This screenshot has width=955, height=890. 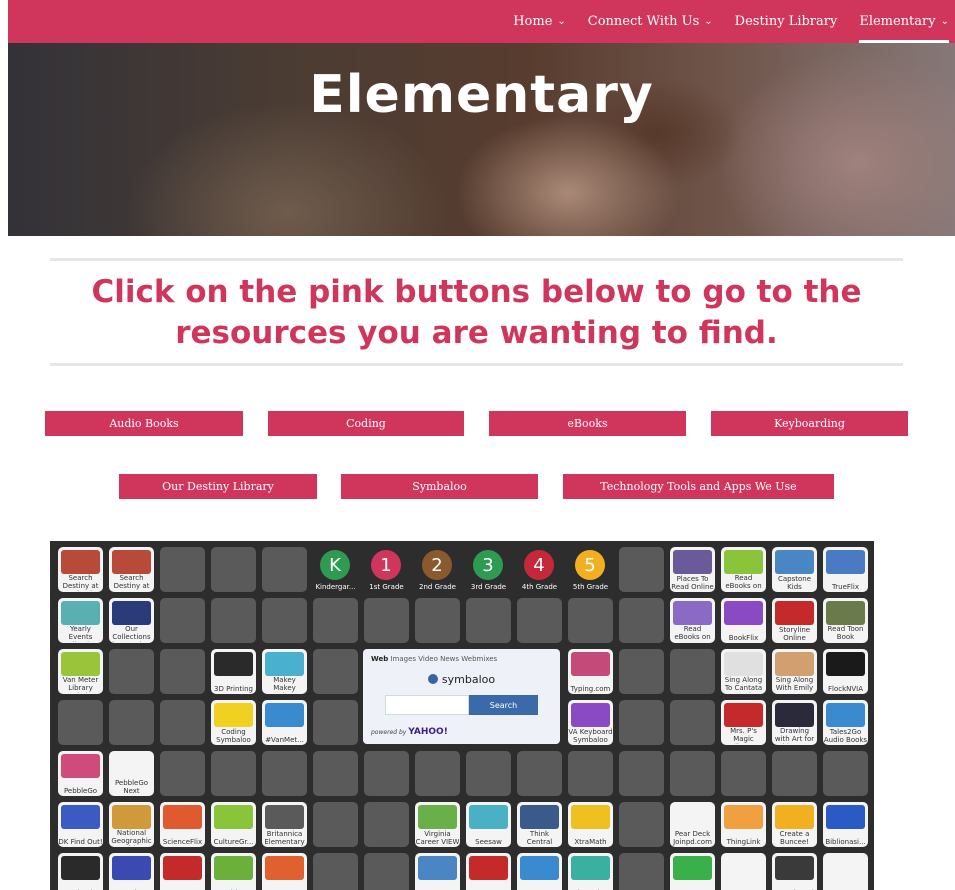 I want to click on grade-tile: 2 2nd Grade, so click(x=437, y=569).